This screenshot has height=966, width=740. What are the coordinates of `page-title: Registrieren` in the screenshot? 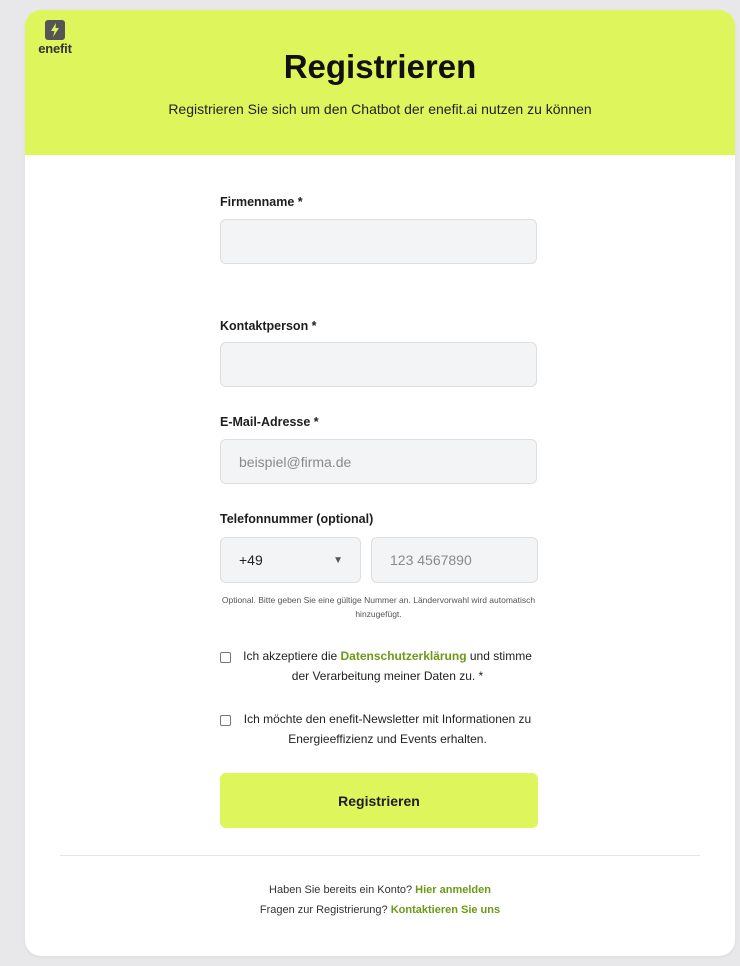 It's located at (380, 66).